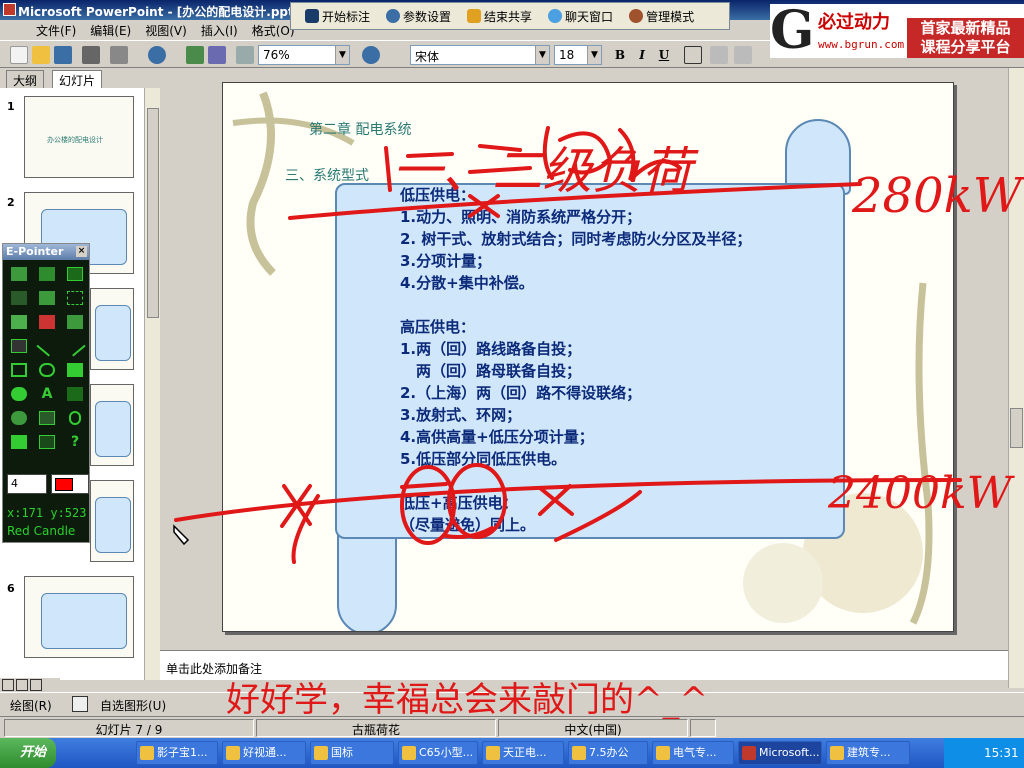  I want to click on pen-width-select: 4, so click(27, 484).